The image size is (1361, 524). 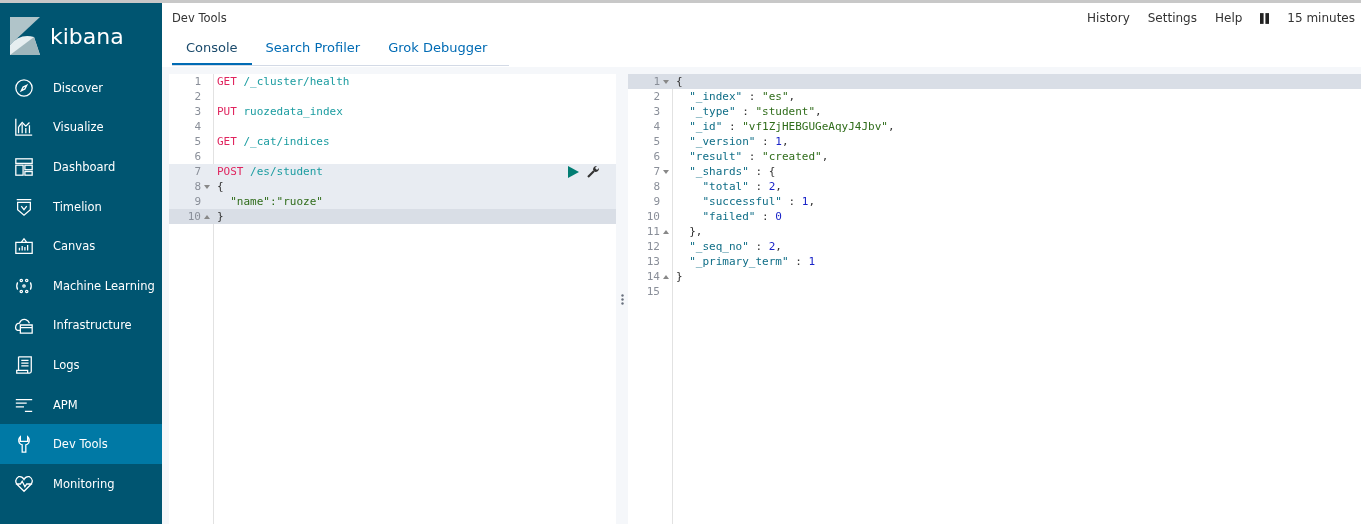 What do you see at coordinates (24, 206) in the screenshot?
I see `shield-icon` at bounding box center [24, 206].